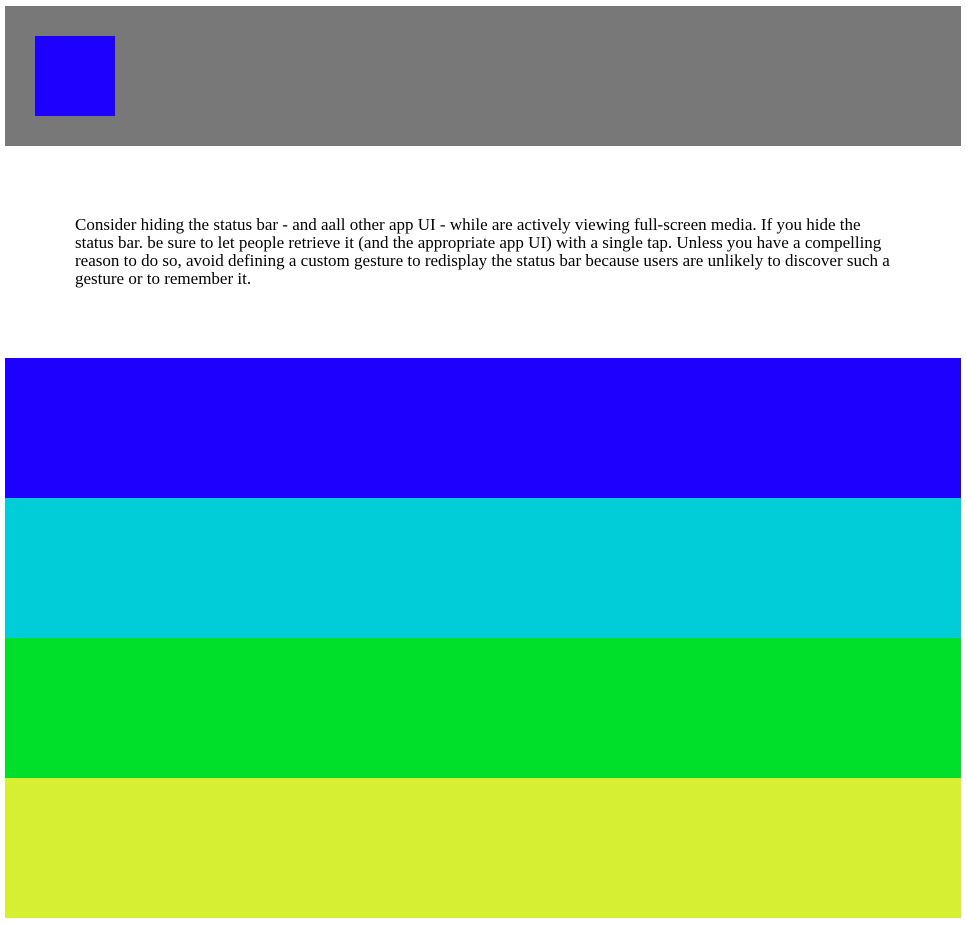 This screenshot has height=925, width=966. What do you see at coordinates (483, 568) in the screenshot?
I see `color-band-cyan` at bounding box center [483, 568].